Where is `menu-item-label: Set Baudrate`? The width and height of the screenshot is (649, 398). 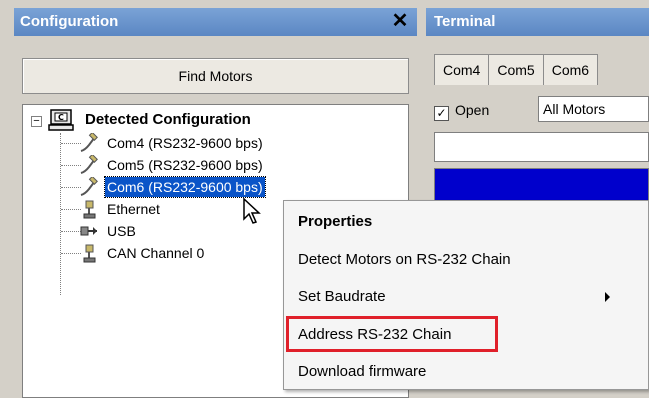
menu-item-label: Set Baudrate is located at coordinates (342, 296).